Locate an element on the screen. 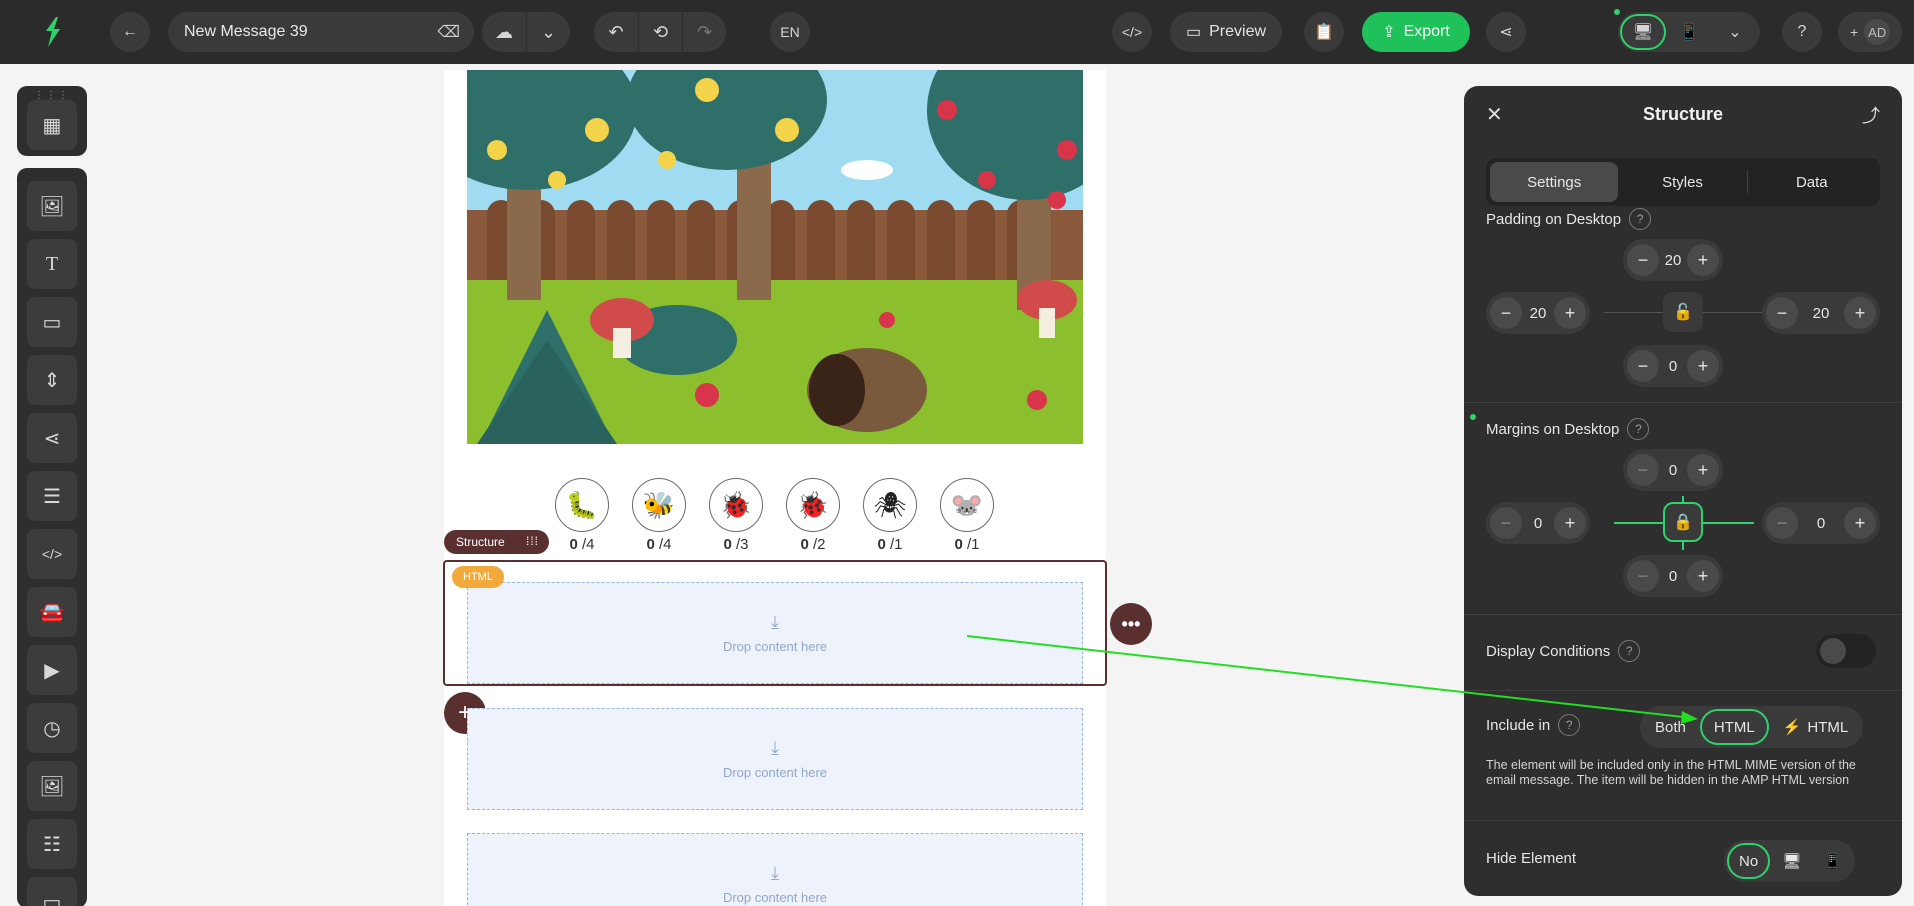  display-conditions-toggle is located at coordinates (1846, 651).